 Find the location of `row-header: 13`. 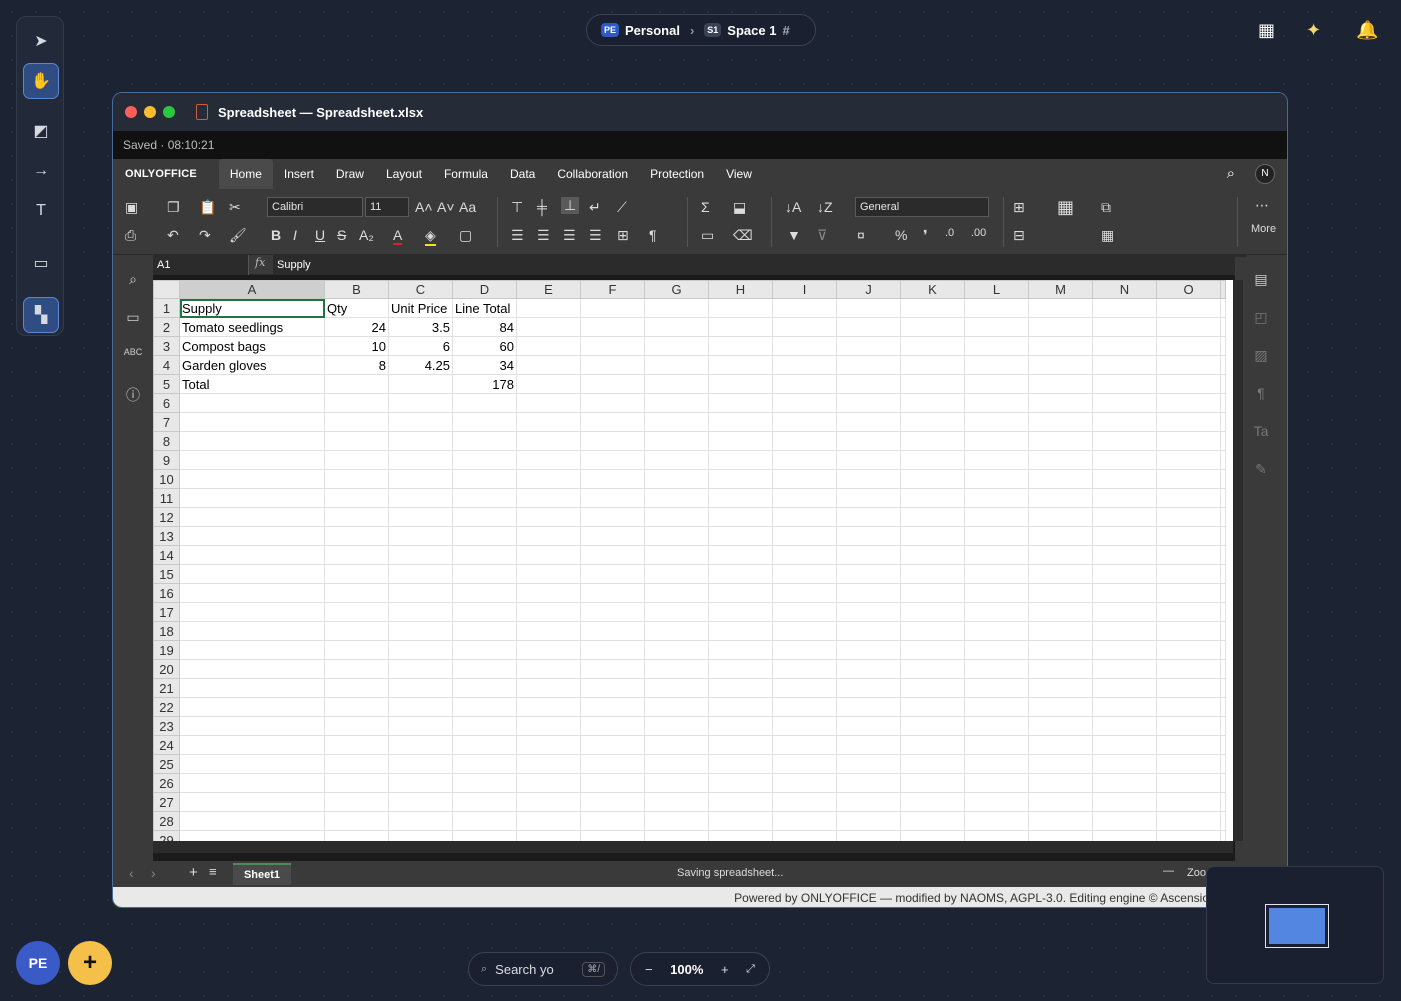

row-header: 13 is located at coordinates (166, 536).